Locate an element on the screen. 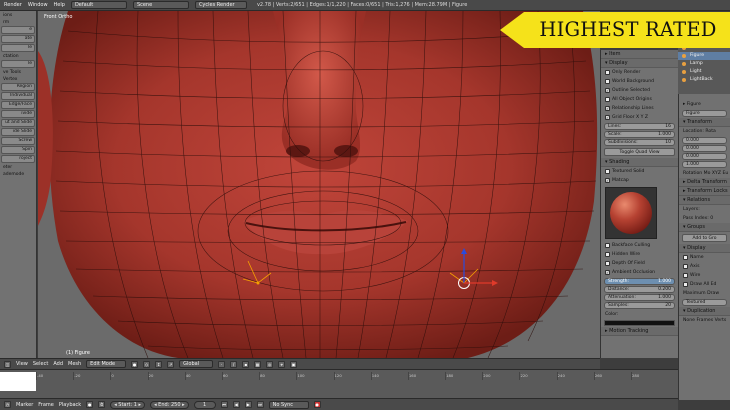 The height and width of the screenshot is (410, 730). tool-button-ut-and-slide: ut and Slide is located at coordinates (18, 123).